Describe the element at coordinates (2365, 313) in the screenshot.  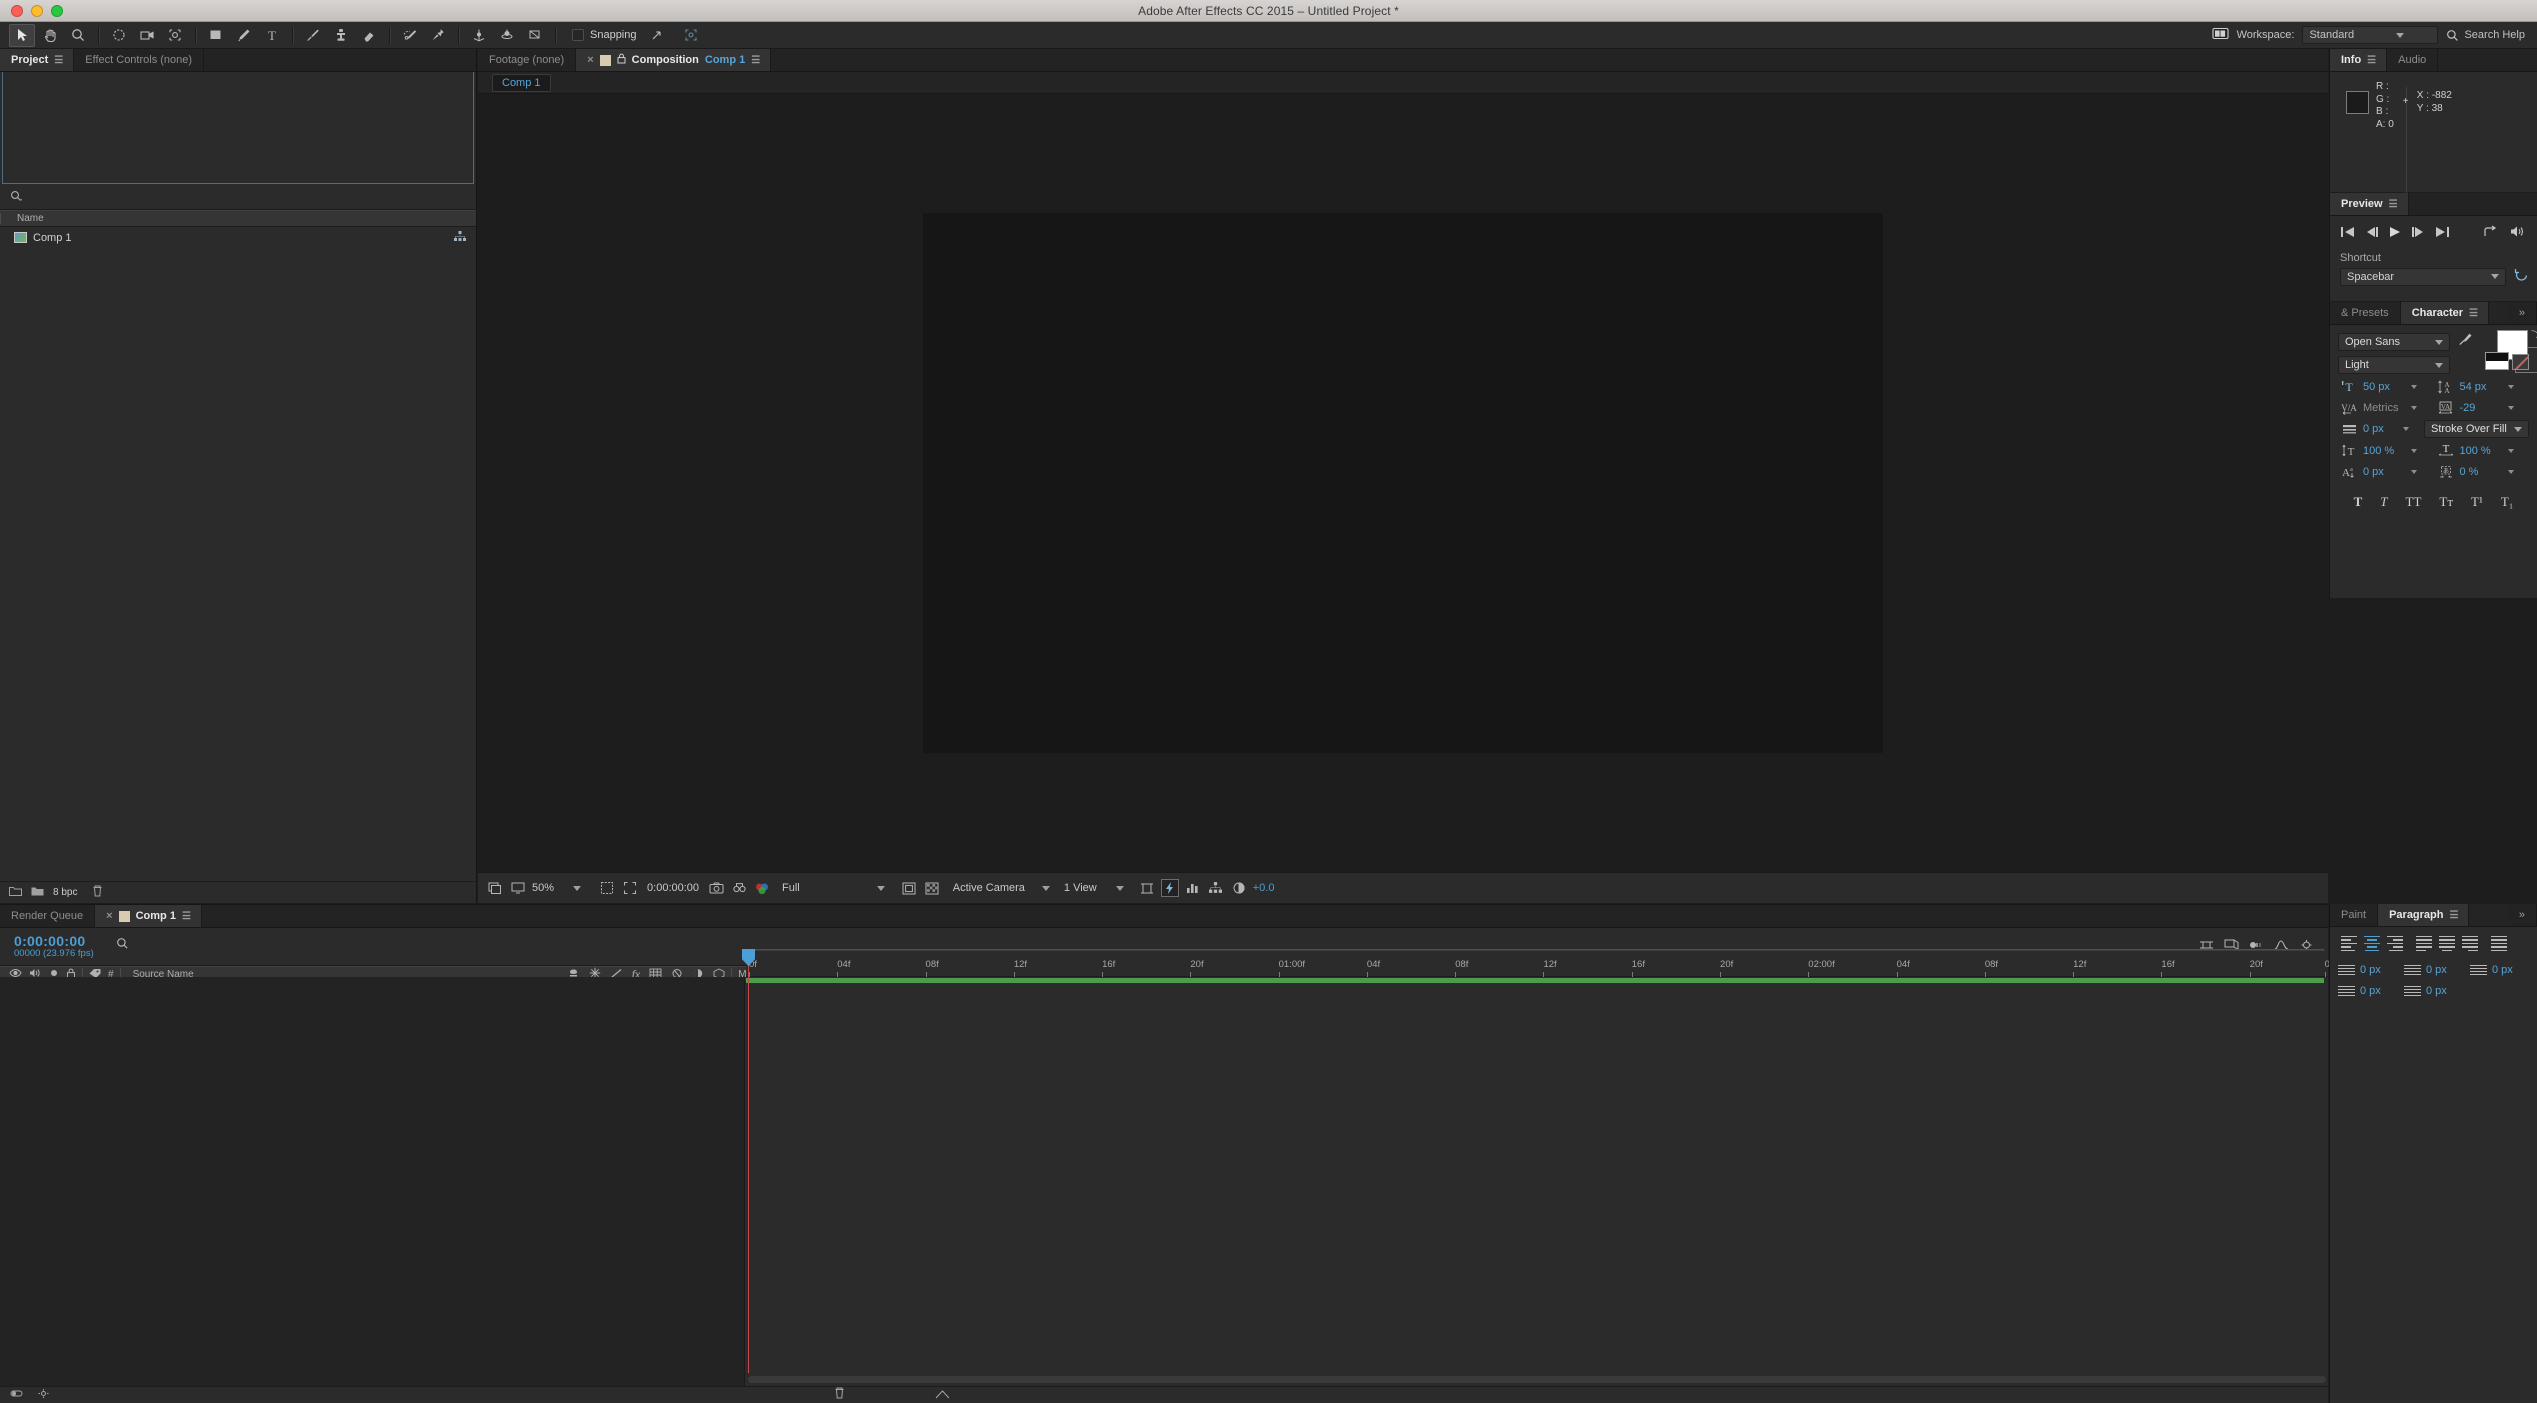
I see `tab-effects-presets: & Presets` at that location.